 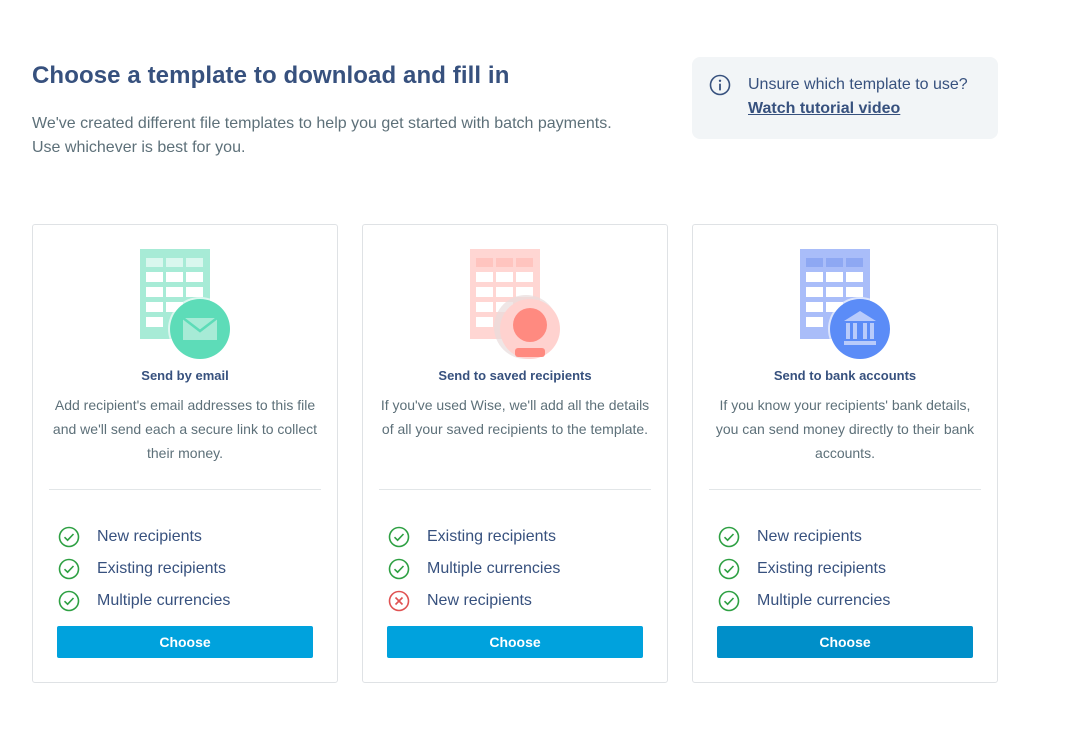 I want to click on card-title: Send to bank accounts, so click(x=845, y=375).